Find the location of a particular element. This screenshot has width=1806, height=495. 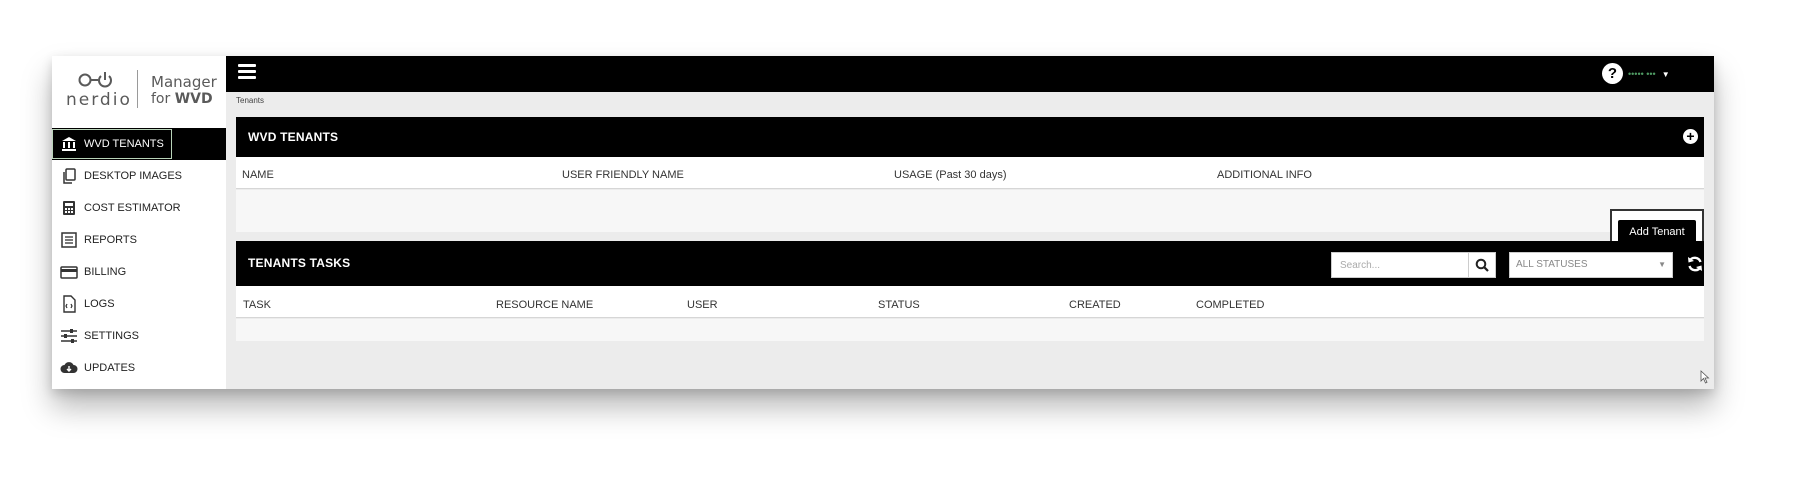

task-search is located at coordinates (1413, 265).